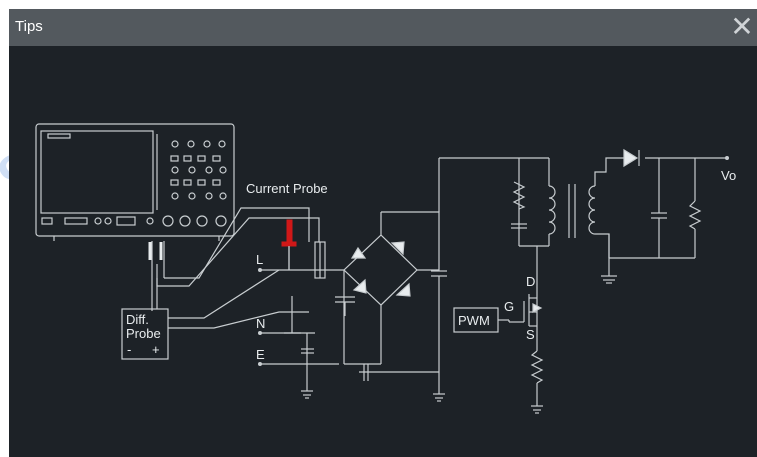  Describe the element at coordinates (29, 26) in the screenshot. I see `dialog-title: Tips` at that location.